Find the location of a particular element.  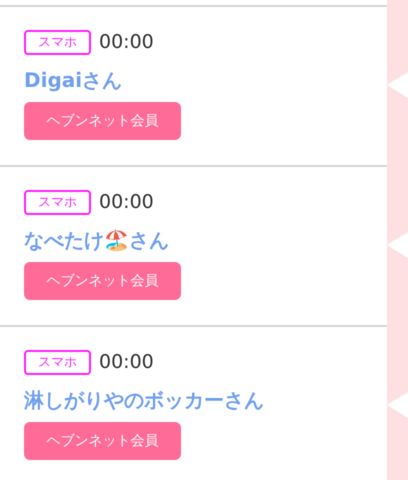

sender-name: Digaiさん is located at coordinates (73, 80).